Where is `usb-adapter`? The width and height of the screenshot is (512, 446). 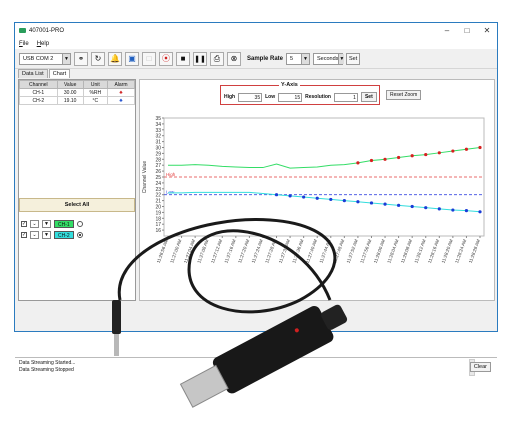 usb-adapter is located at coordinates (263, 356).